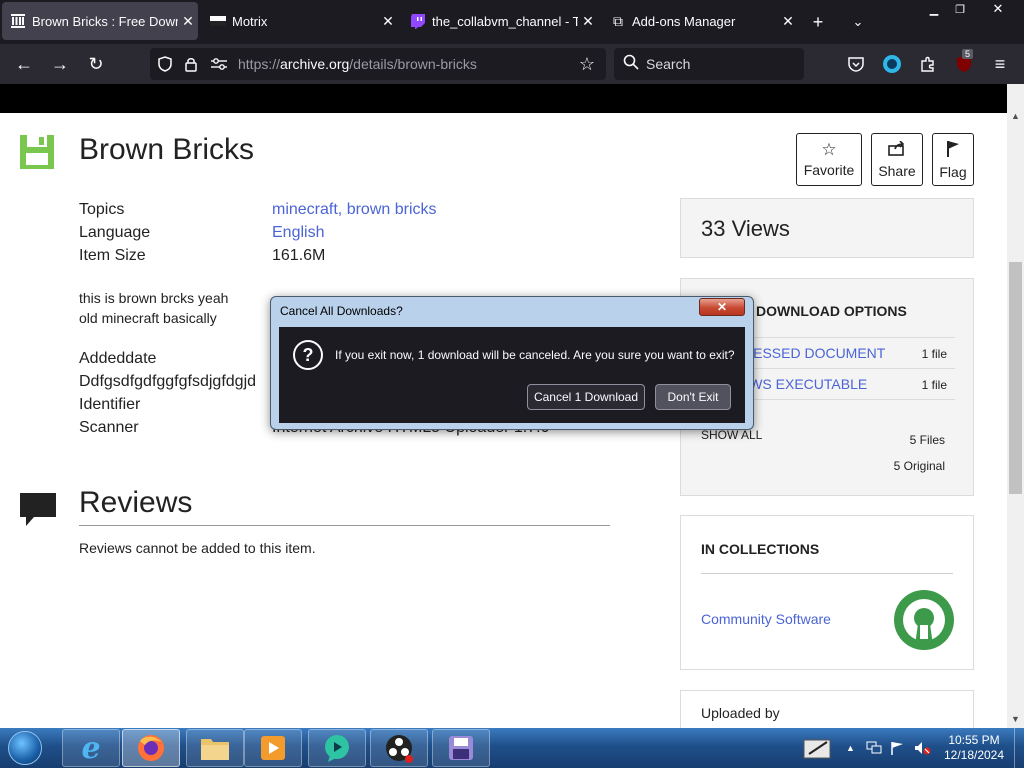 The width and height of the screenshot is (1024, 768). What do you see at coordinates (934, 9) in the screenshot?
I see `minimize-button: ▁` at bounding box center [934, 9].